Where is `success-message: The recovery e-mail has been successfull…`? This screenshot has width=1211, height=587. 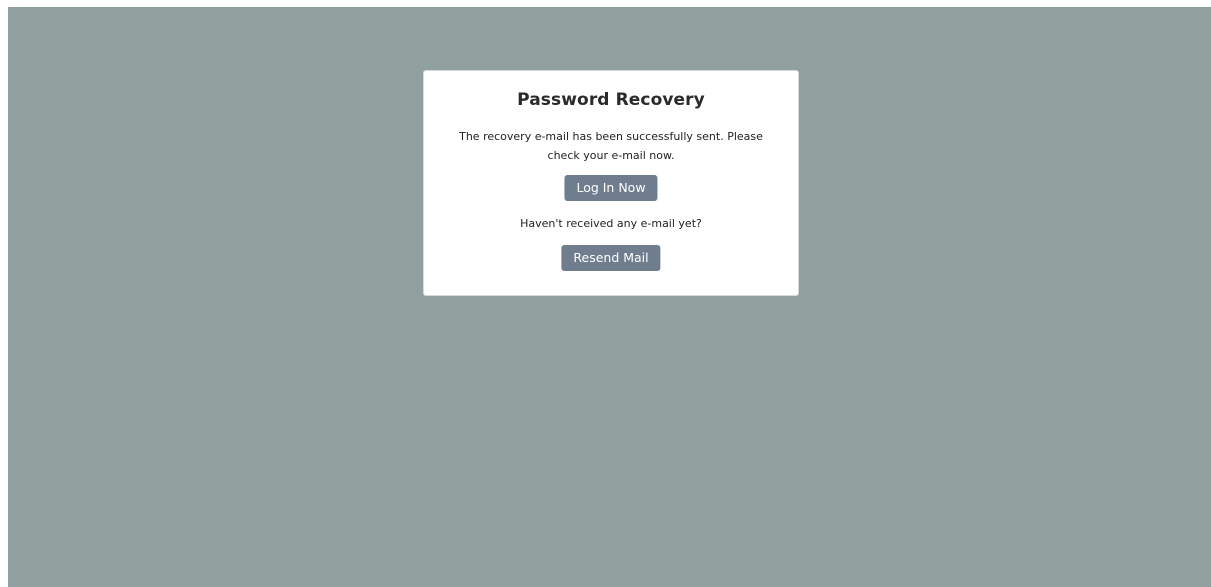
success-message: The recovery e-mail has been successfull… is located at coordinates (611, 146).